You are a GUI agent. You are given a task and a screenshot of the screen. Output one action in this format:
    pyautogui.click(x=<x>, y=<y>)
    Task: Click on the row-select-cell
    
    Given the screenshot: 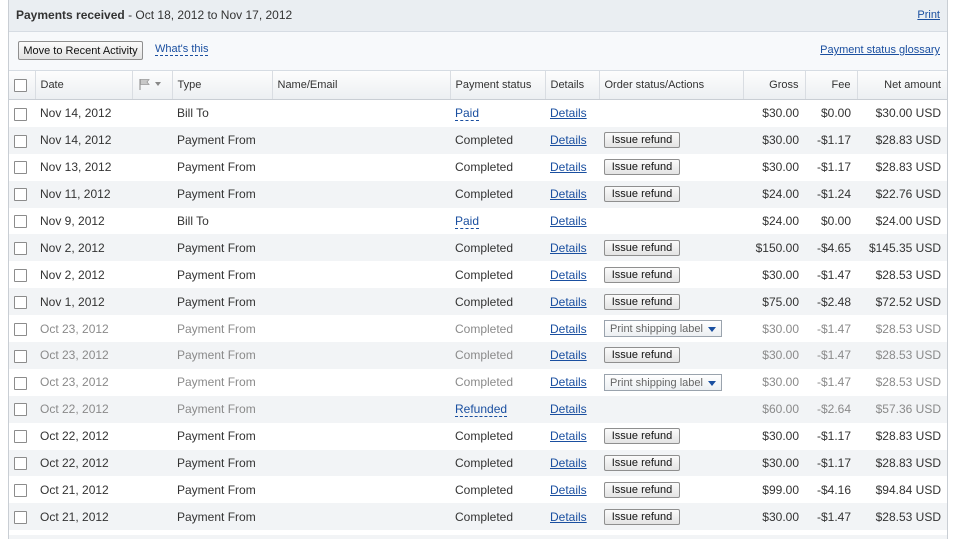 What is the action you would take?
    pyautogui.click(x=22, y=167)
    